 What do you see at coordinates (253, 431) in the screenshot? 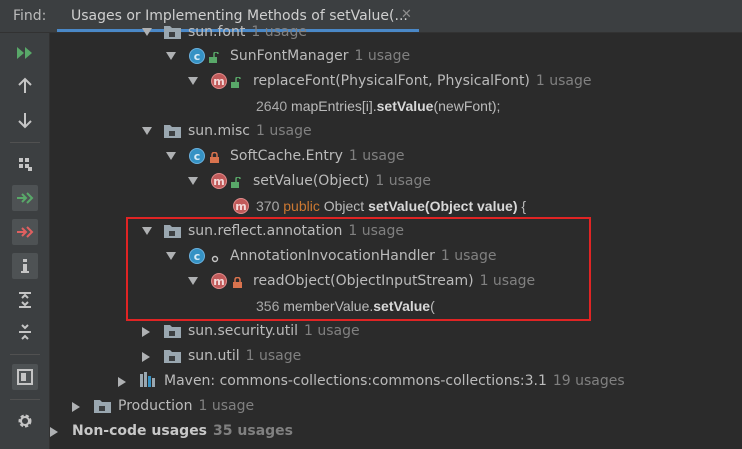
I see `usage-count: 35 usages` at bounding box center [253, 431].